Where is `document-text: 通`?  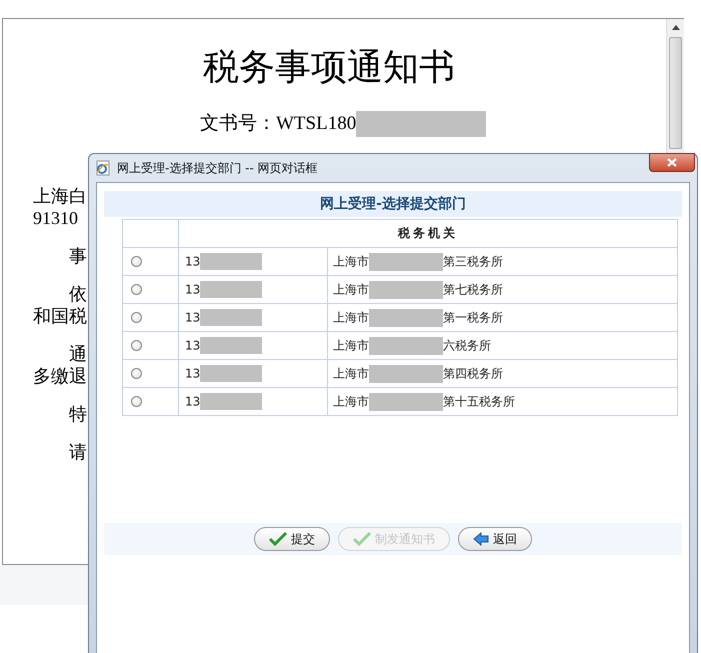
document-text: 通 is located at coordinates (78, 354).